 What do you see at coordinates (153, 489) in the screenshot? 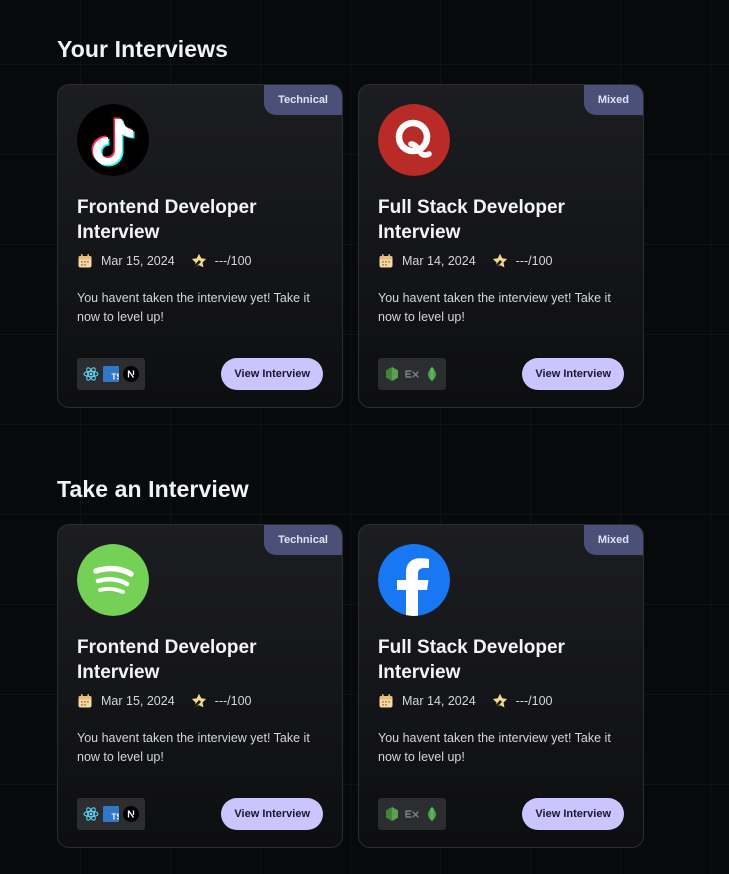
I see `section-title-take-an-interview: Take an Interview` at bounding box center [153, 489].